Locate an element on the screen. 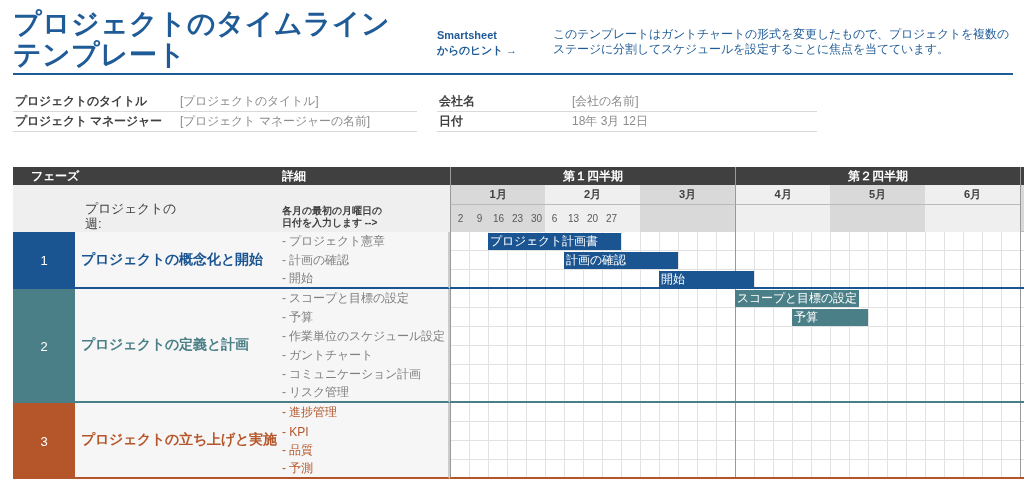  tip-description: このテンプレートはガントチャートの形式を変更したもので、プロジェクトを複数のステージに分割してスケジュールを設定することに焦点を当てています。 is located at coordinates (781, 42).